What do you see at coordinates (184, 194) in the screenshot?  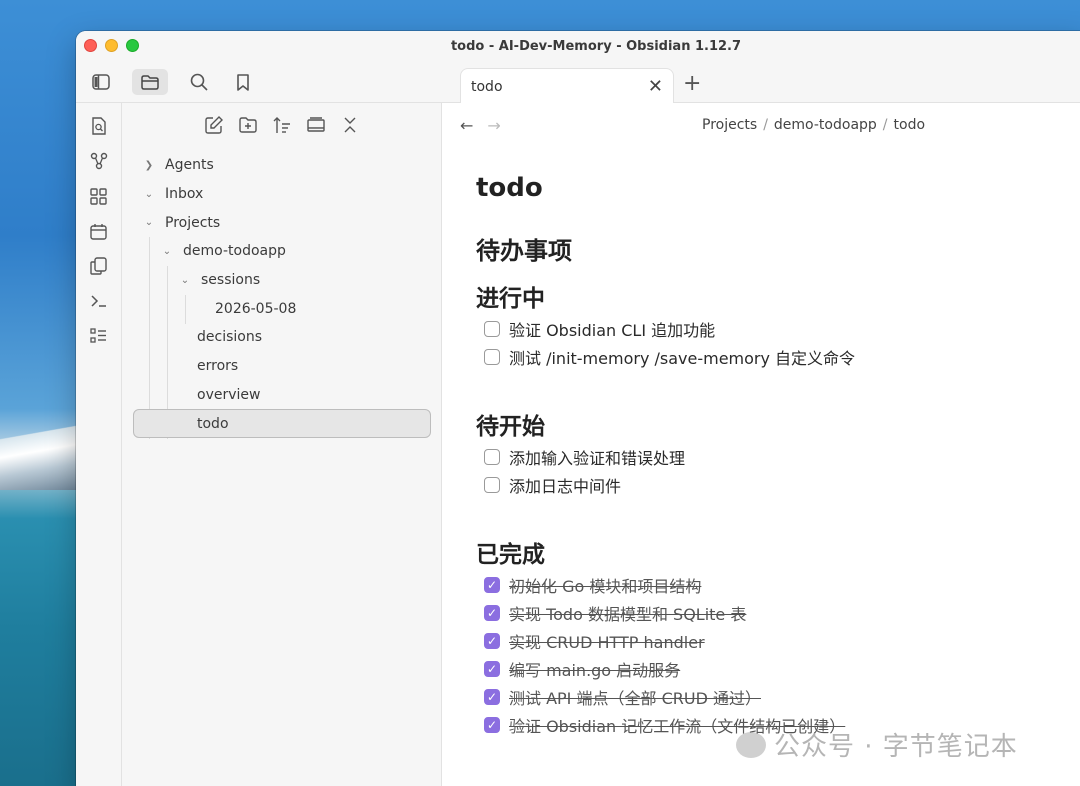 I see `tree-item-label: Inbox` at bounding box center [184, 194].